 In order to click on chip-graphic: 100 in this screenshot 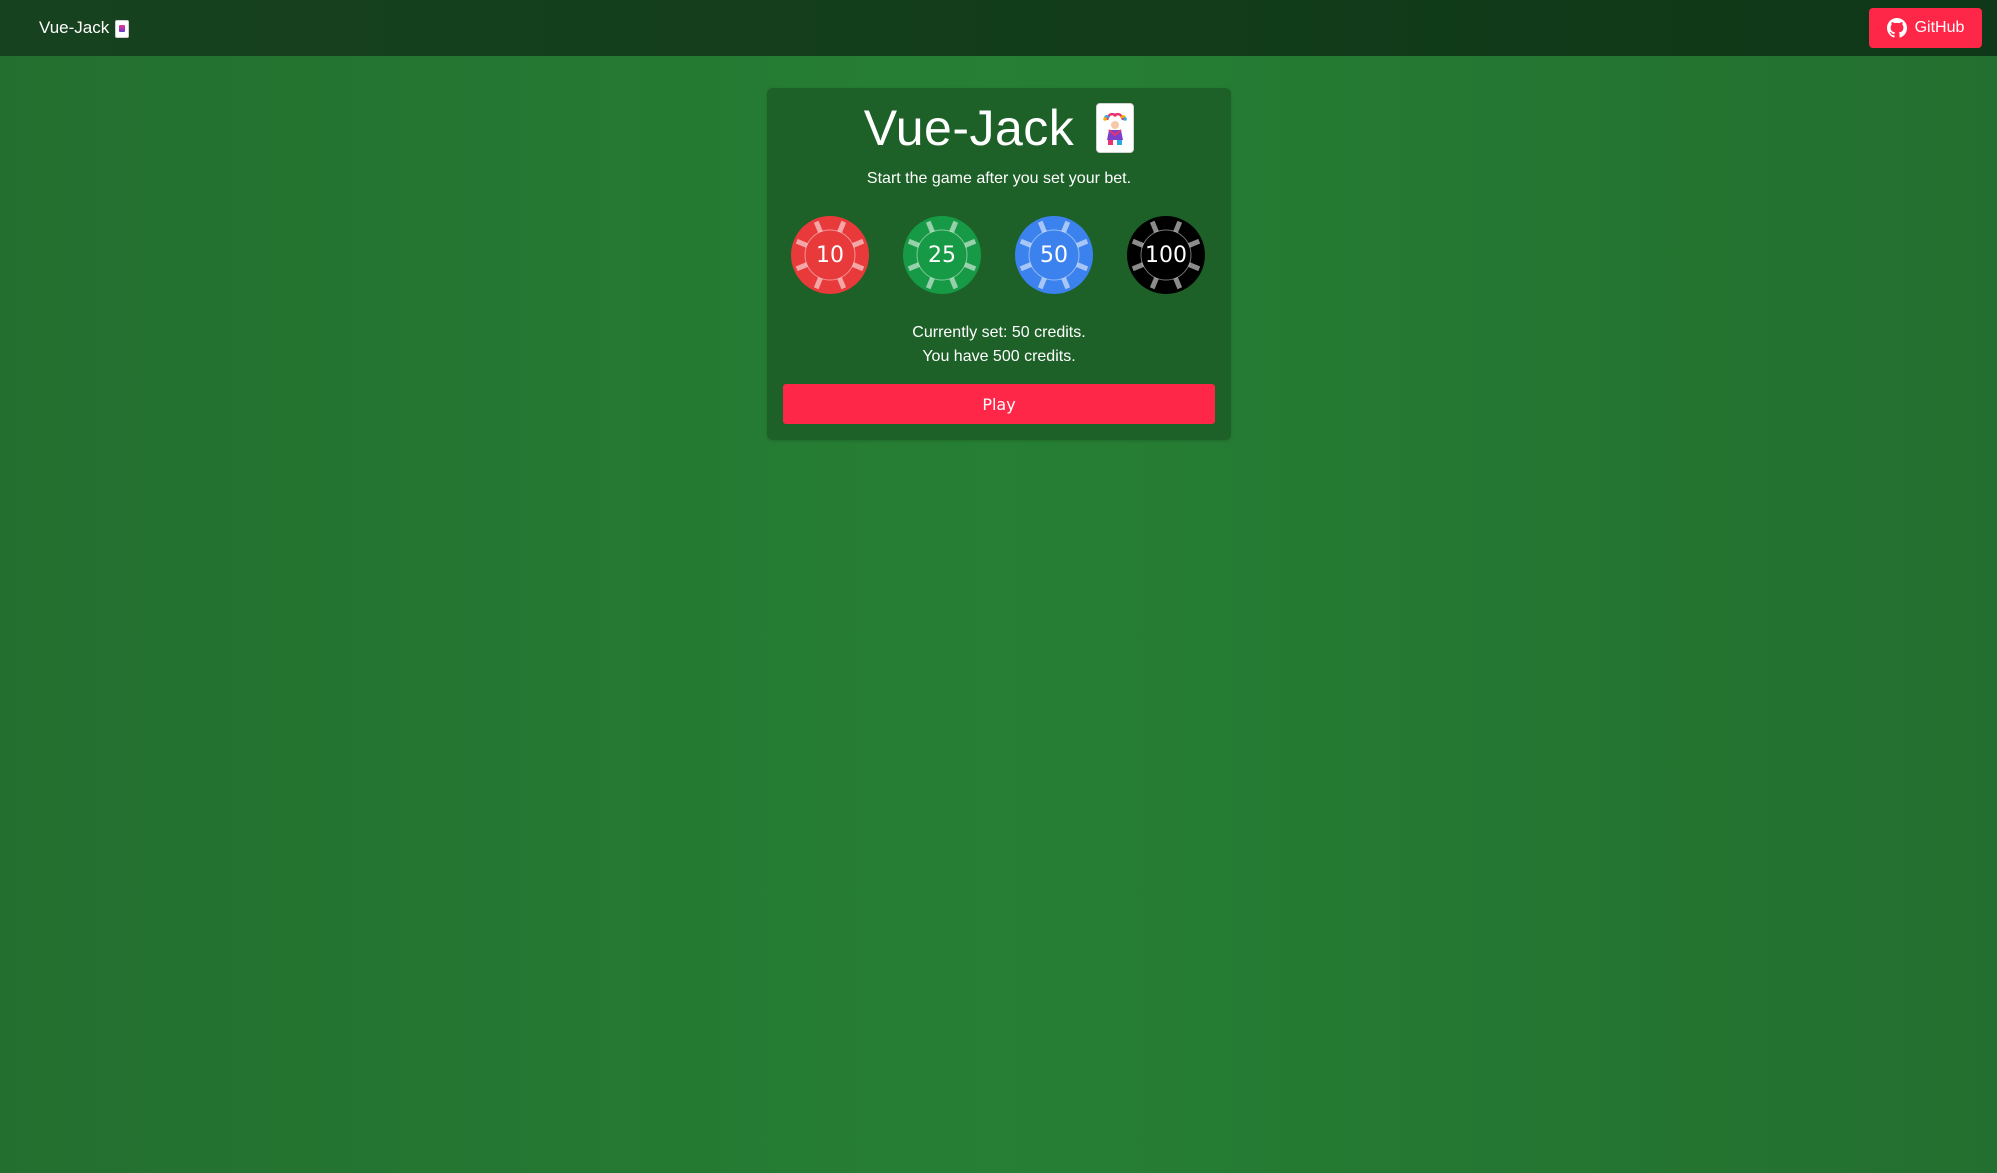, I will do `click(1166, 255)`.